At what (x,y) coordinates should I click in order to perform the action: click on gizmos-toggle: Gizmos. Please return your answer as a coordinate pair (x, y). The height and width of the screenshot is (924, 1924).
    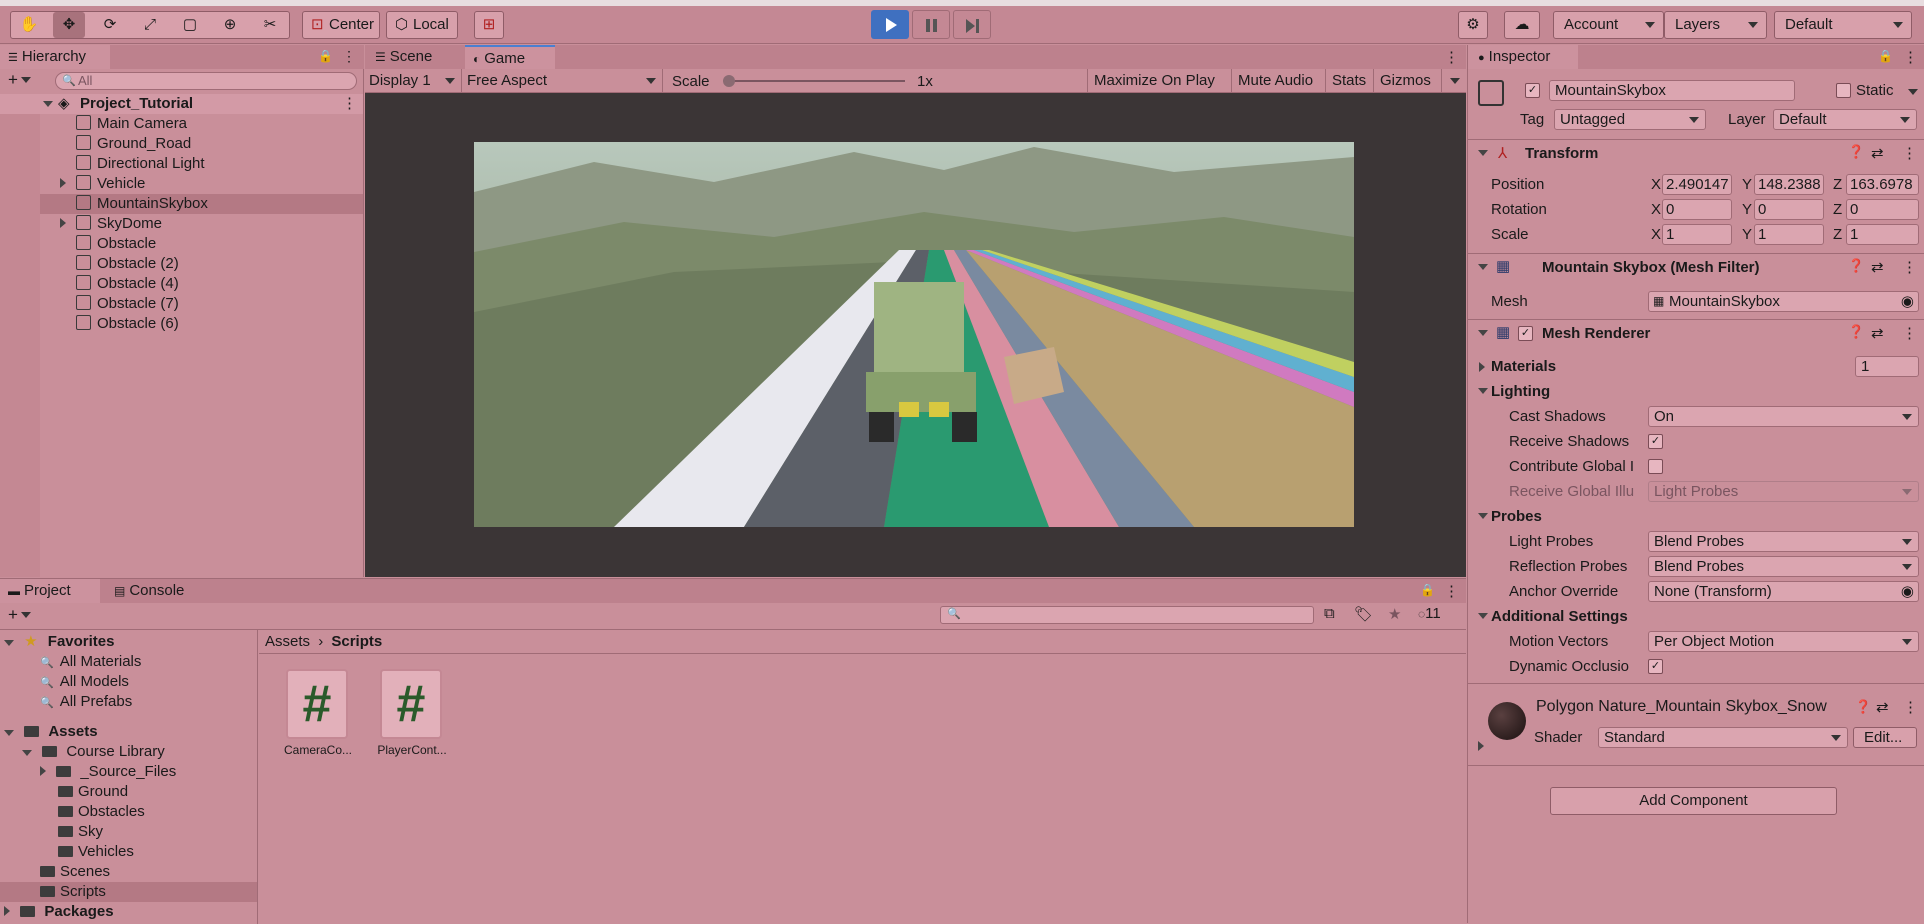
    Looking at the image, I should click on (1405, 81).